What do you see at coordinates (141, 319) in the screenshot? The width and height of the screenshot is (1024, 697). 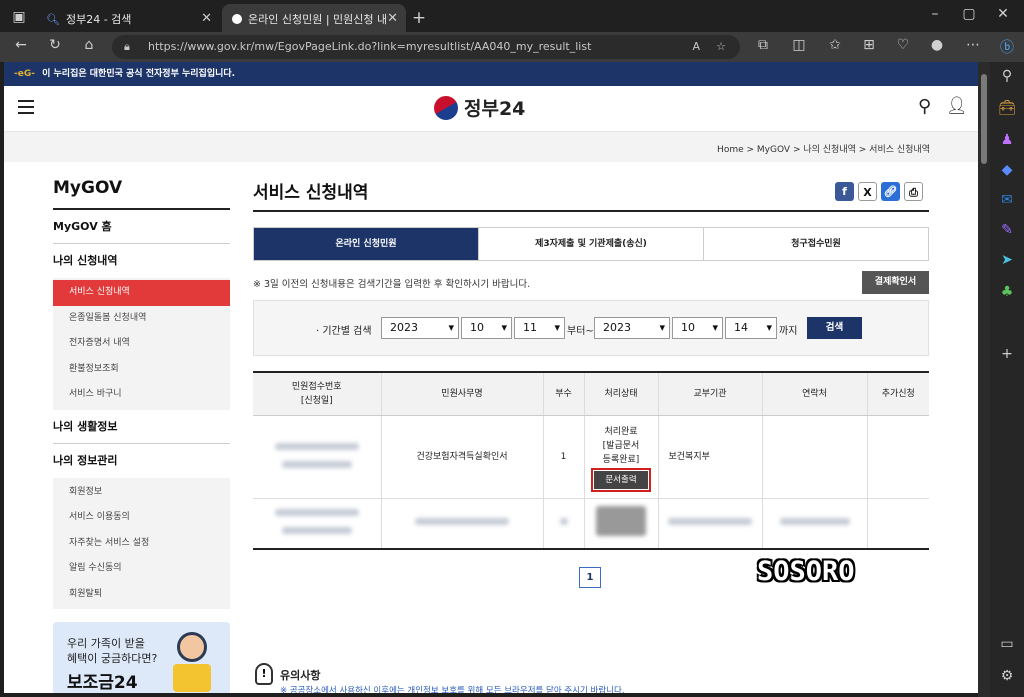 I see `lnb-item-childcare: 온종일돌봄 신청내역` at bounding box center [141, 319].